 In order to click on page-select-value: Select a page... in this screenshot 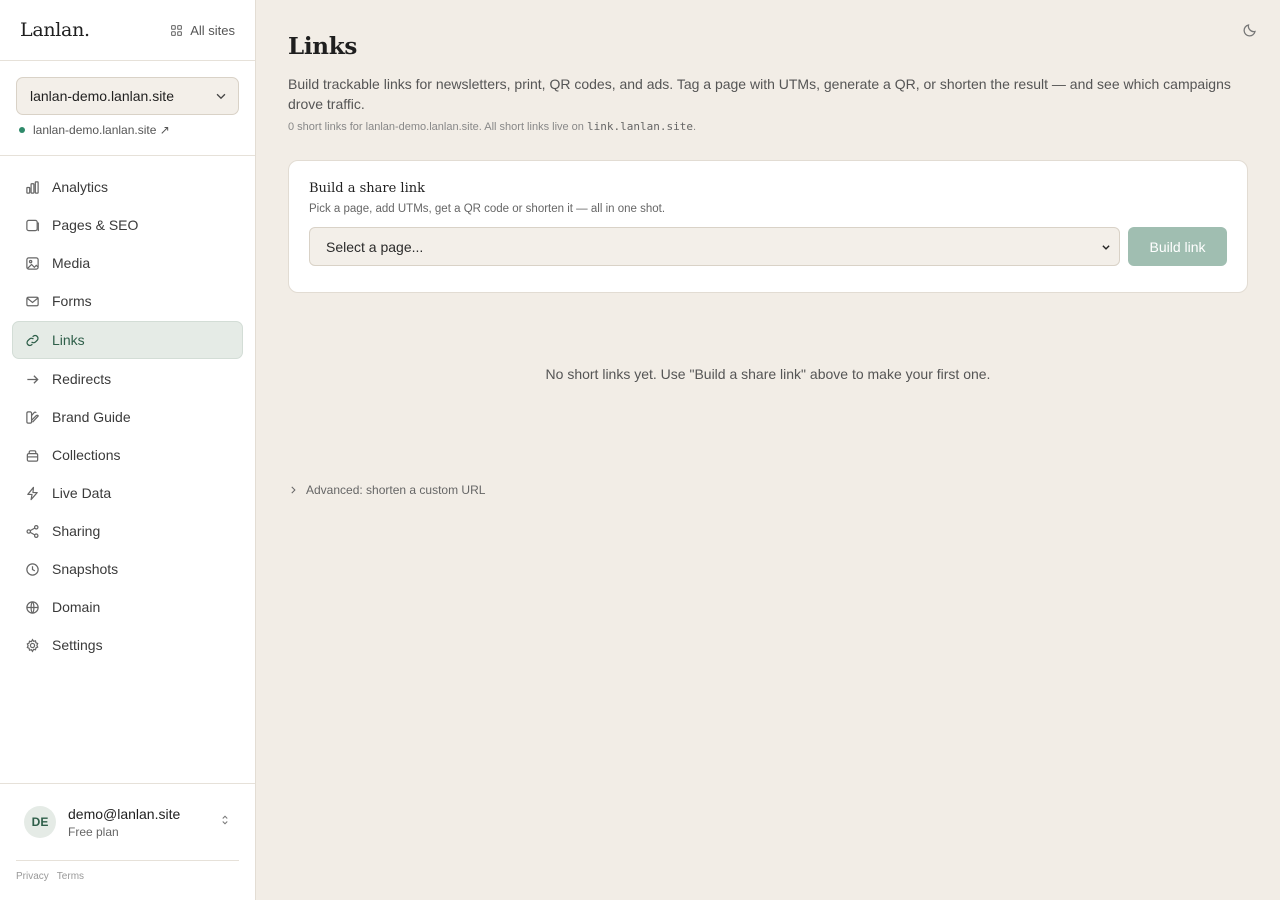, I will do `click(375, 246)`.